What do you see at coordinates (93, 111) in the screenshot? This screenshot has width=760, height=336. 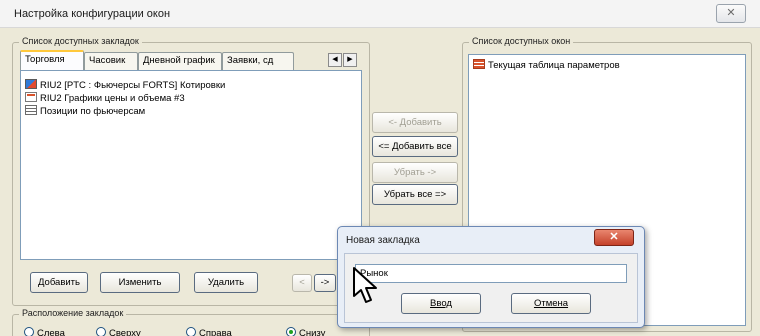 I see `list-item-label: Позиции по фьючерсам` at bounding box center [93, 111].